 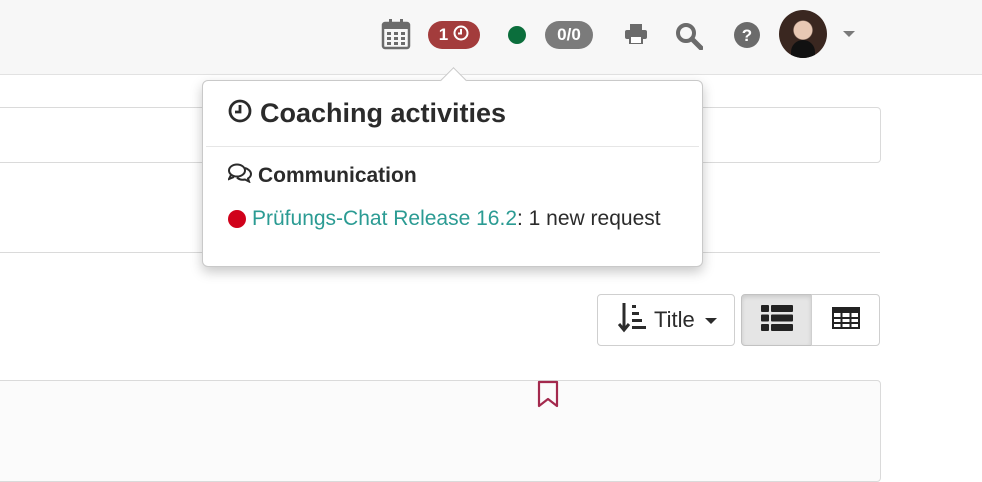 I want to click on online-status-indicator, so click(x=517, y=35).